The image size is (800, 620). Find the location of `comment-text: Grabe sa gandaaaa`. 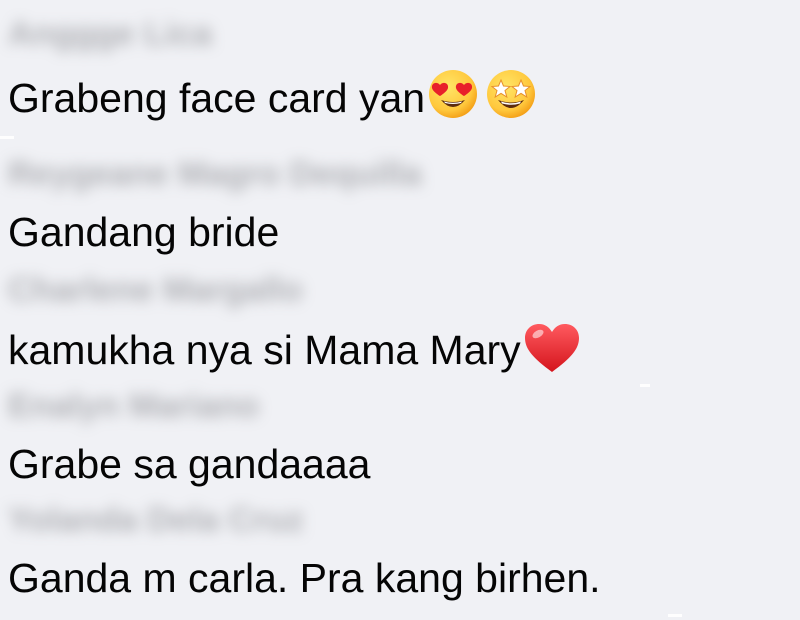

comment-text: Grabe sa gandaaaa is located at coordinates (189, 464).